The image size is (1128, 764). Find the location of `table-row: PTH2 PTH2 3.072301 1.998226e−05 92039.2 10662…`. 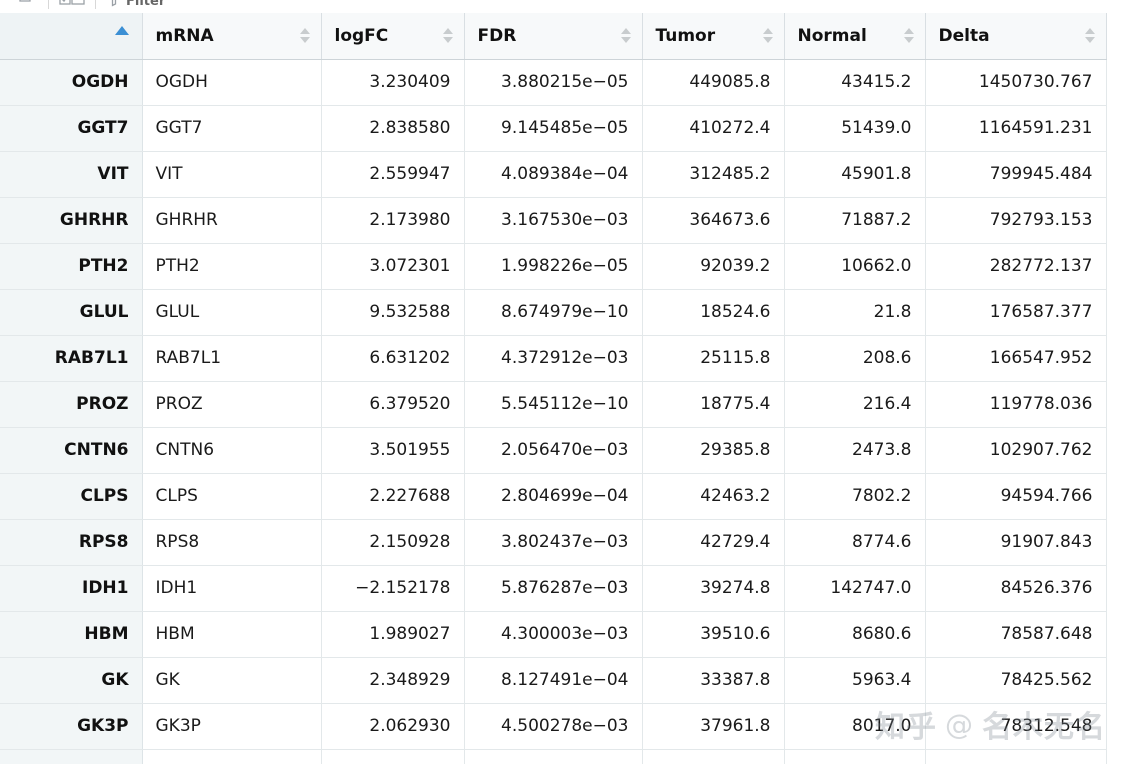

table-row: PTH2 PTH2 3.072301 1.998226e−05 92039.2 10662… is located at coordinates (553, 266).